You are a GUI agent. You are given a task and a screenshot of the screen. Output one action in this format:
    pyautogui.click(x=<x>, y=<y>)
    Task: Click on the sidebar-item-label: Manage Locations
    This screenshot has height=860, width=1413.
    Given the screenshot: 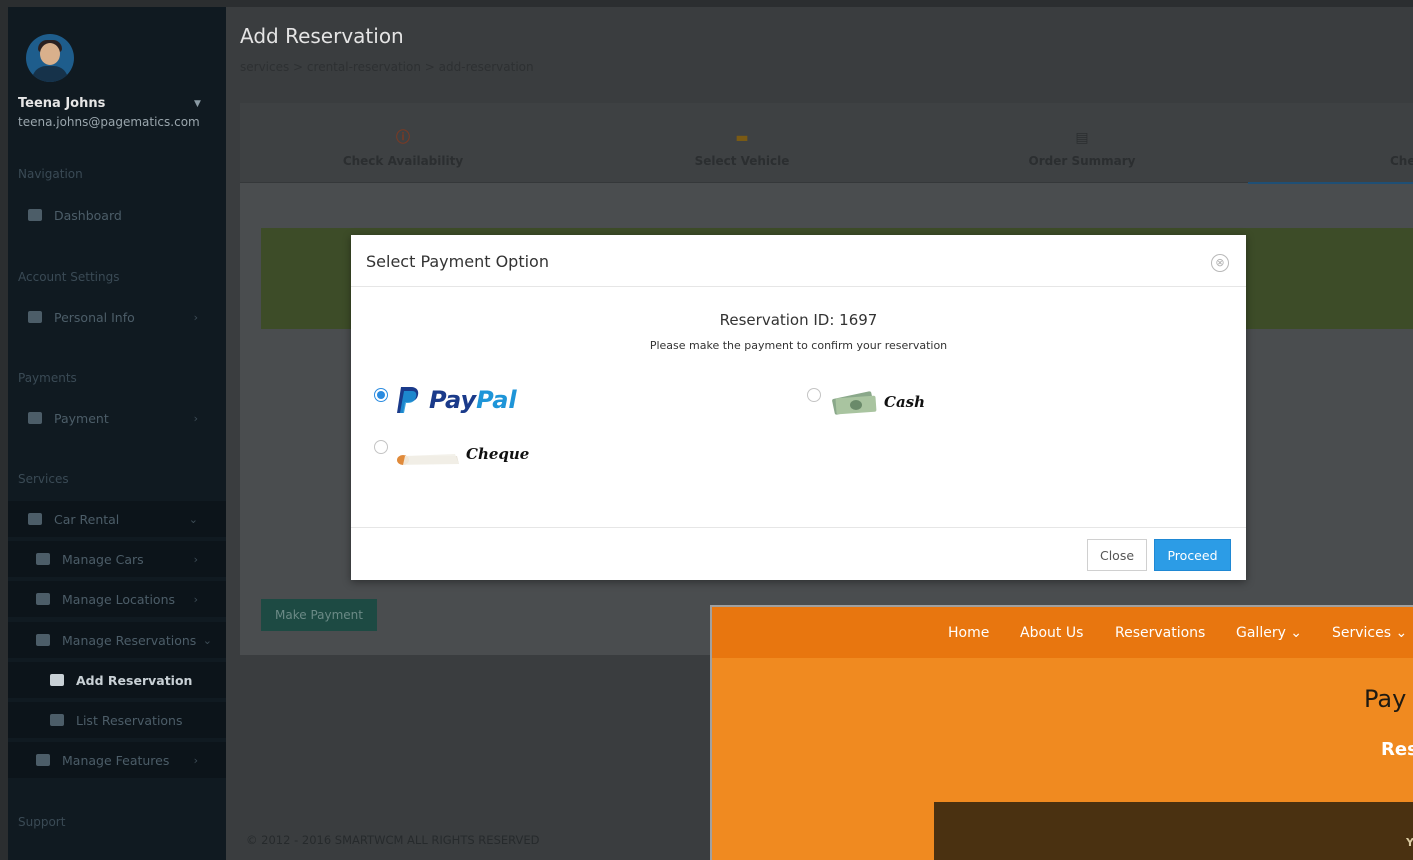 What is the action you would take?
    pyautogui.click(x=119, y=599)
    